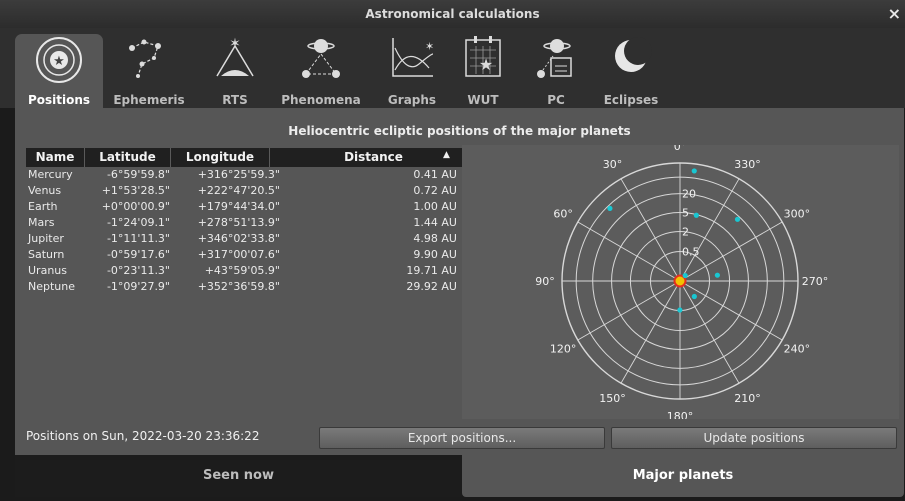 This screenshot has height=501, width=905. Describe the element at coordinates (138, 286) in the screenshot. I see `latitude-value: -1°09'27.9"` at that location.